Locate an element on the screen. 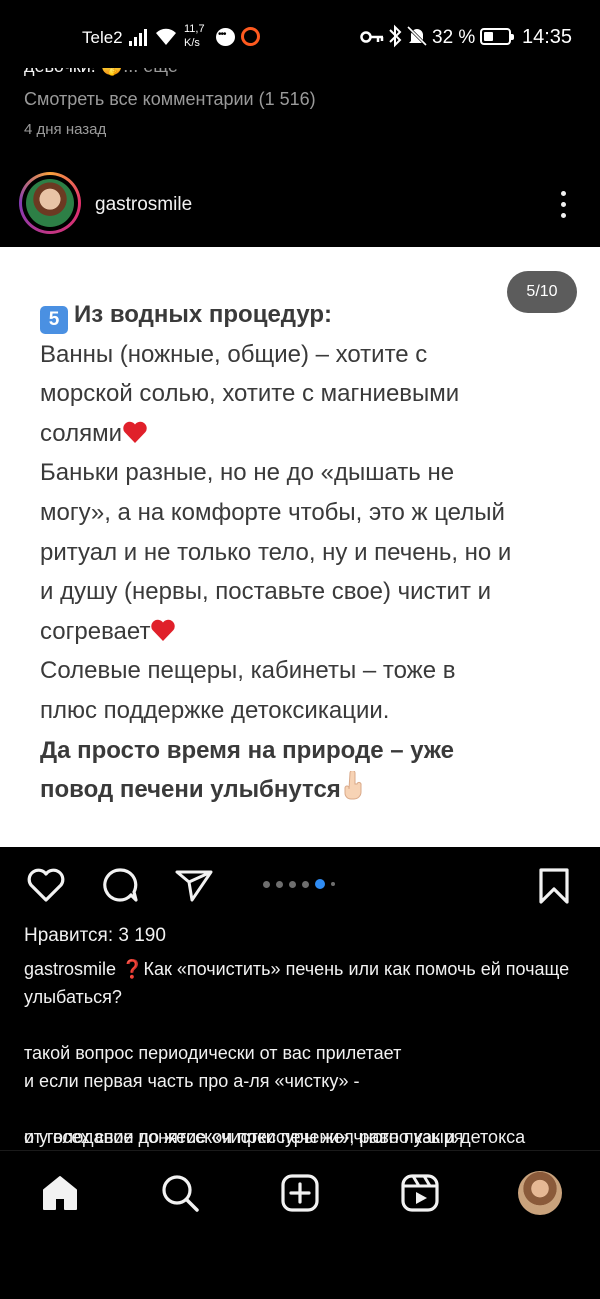 This screenshot has height=1299, width=600. home-icon is located at coordinates (60, 1193).